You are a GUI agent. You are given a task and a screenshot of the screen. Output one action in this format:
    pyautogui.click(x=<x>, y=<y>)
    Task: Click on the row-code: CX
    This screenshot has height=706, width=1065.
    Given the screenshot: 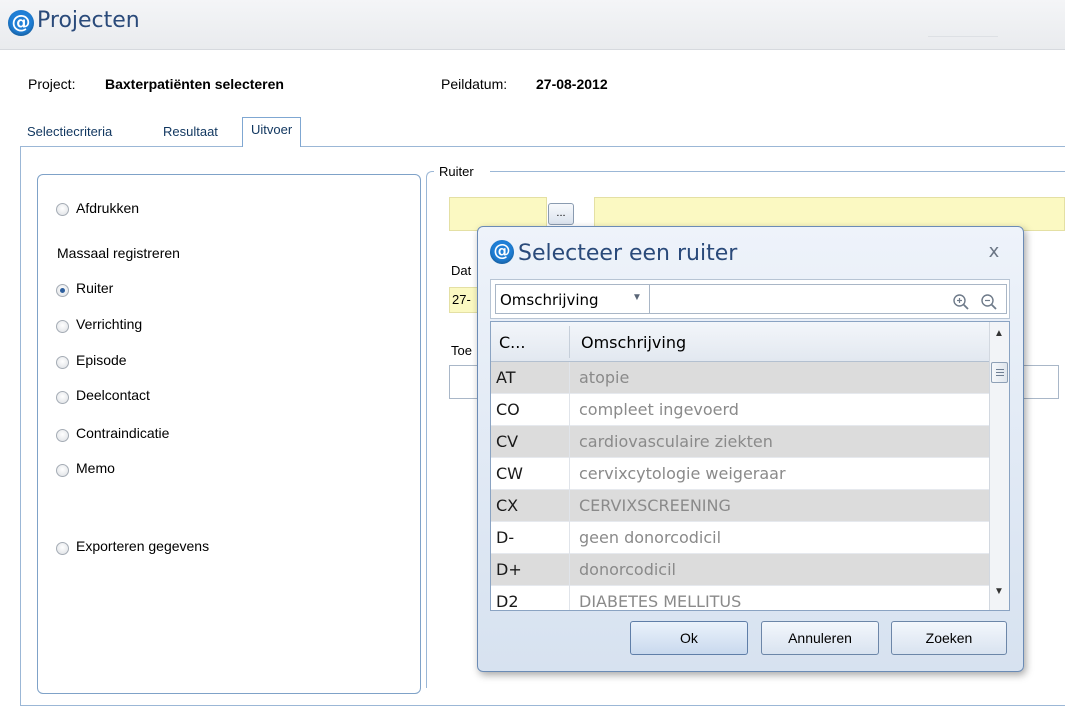 What is the action you would take?
    pyautogui.click(x=507, y=505)
    